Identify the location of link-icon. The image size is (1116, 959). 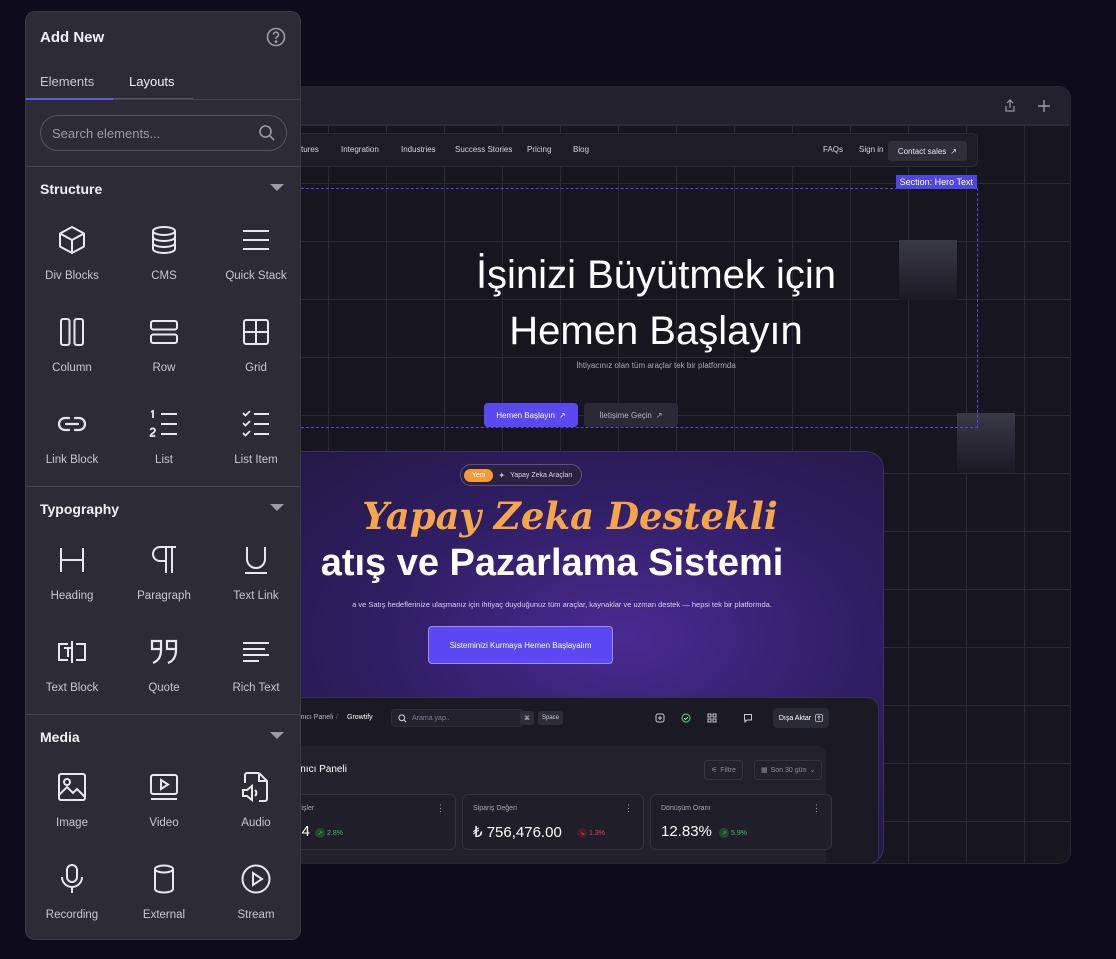
(72, 424).